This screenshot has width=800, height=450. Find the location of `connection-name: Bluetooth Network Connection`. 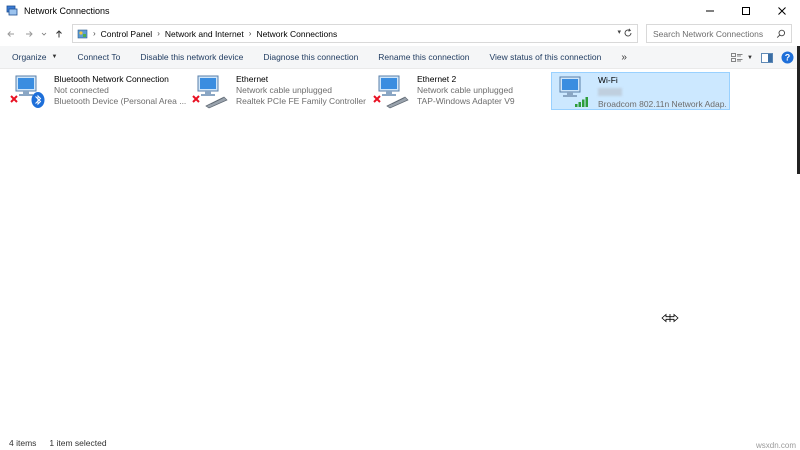

connection-name: Bluetooth Network Connection is located at coordinates (111, 79).